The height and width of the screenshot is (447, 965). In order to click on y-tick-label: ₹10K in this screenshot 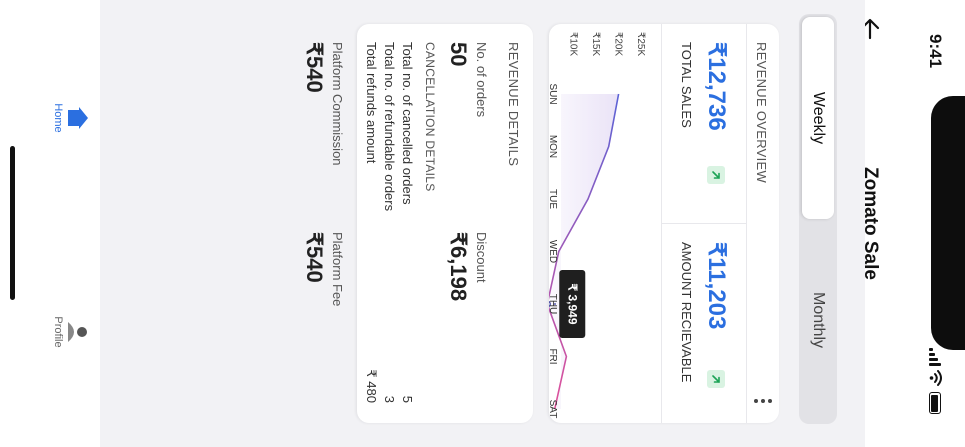, I will do `click(573, 44)`.